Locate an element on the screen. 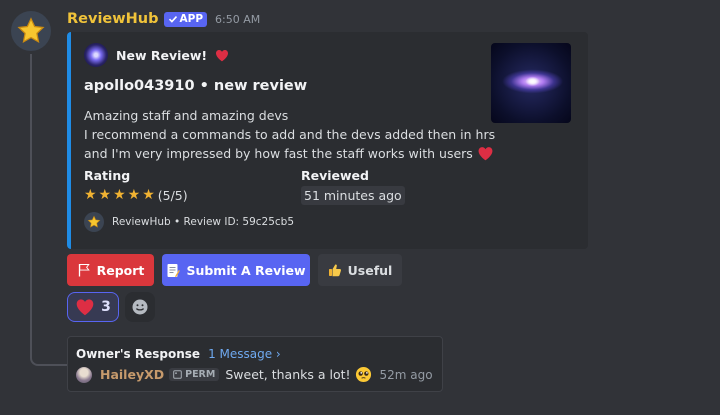 Image resolution: width=720 pixels, height=415 pixels. reviewed-field-name: Reviewed is located at coordinates (335, 175).